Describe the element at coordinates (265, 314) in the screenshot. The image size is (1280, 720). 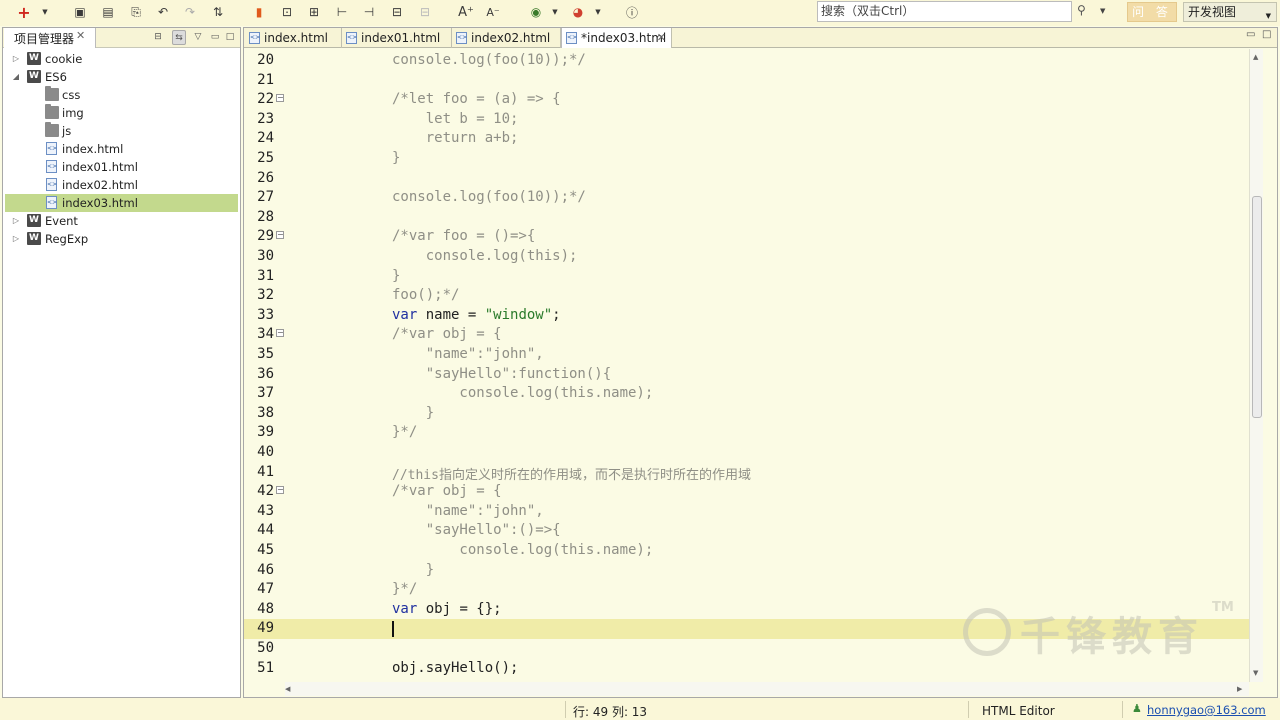
I see `line-number: 33` at that location.